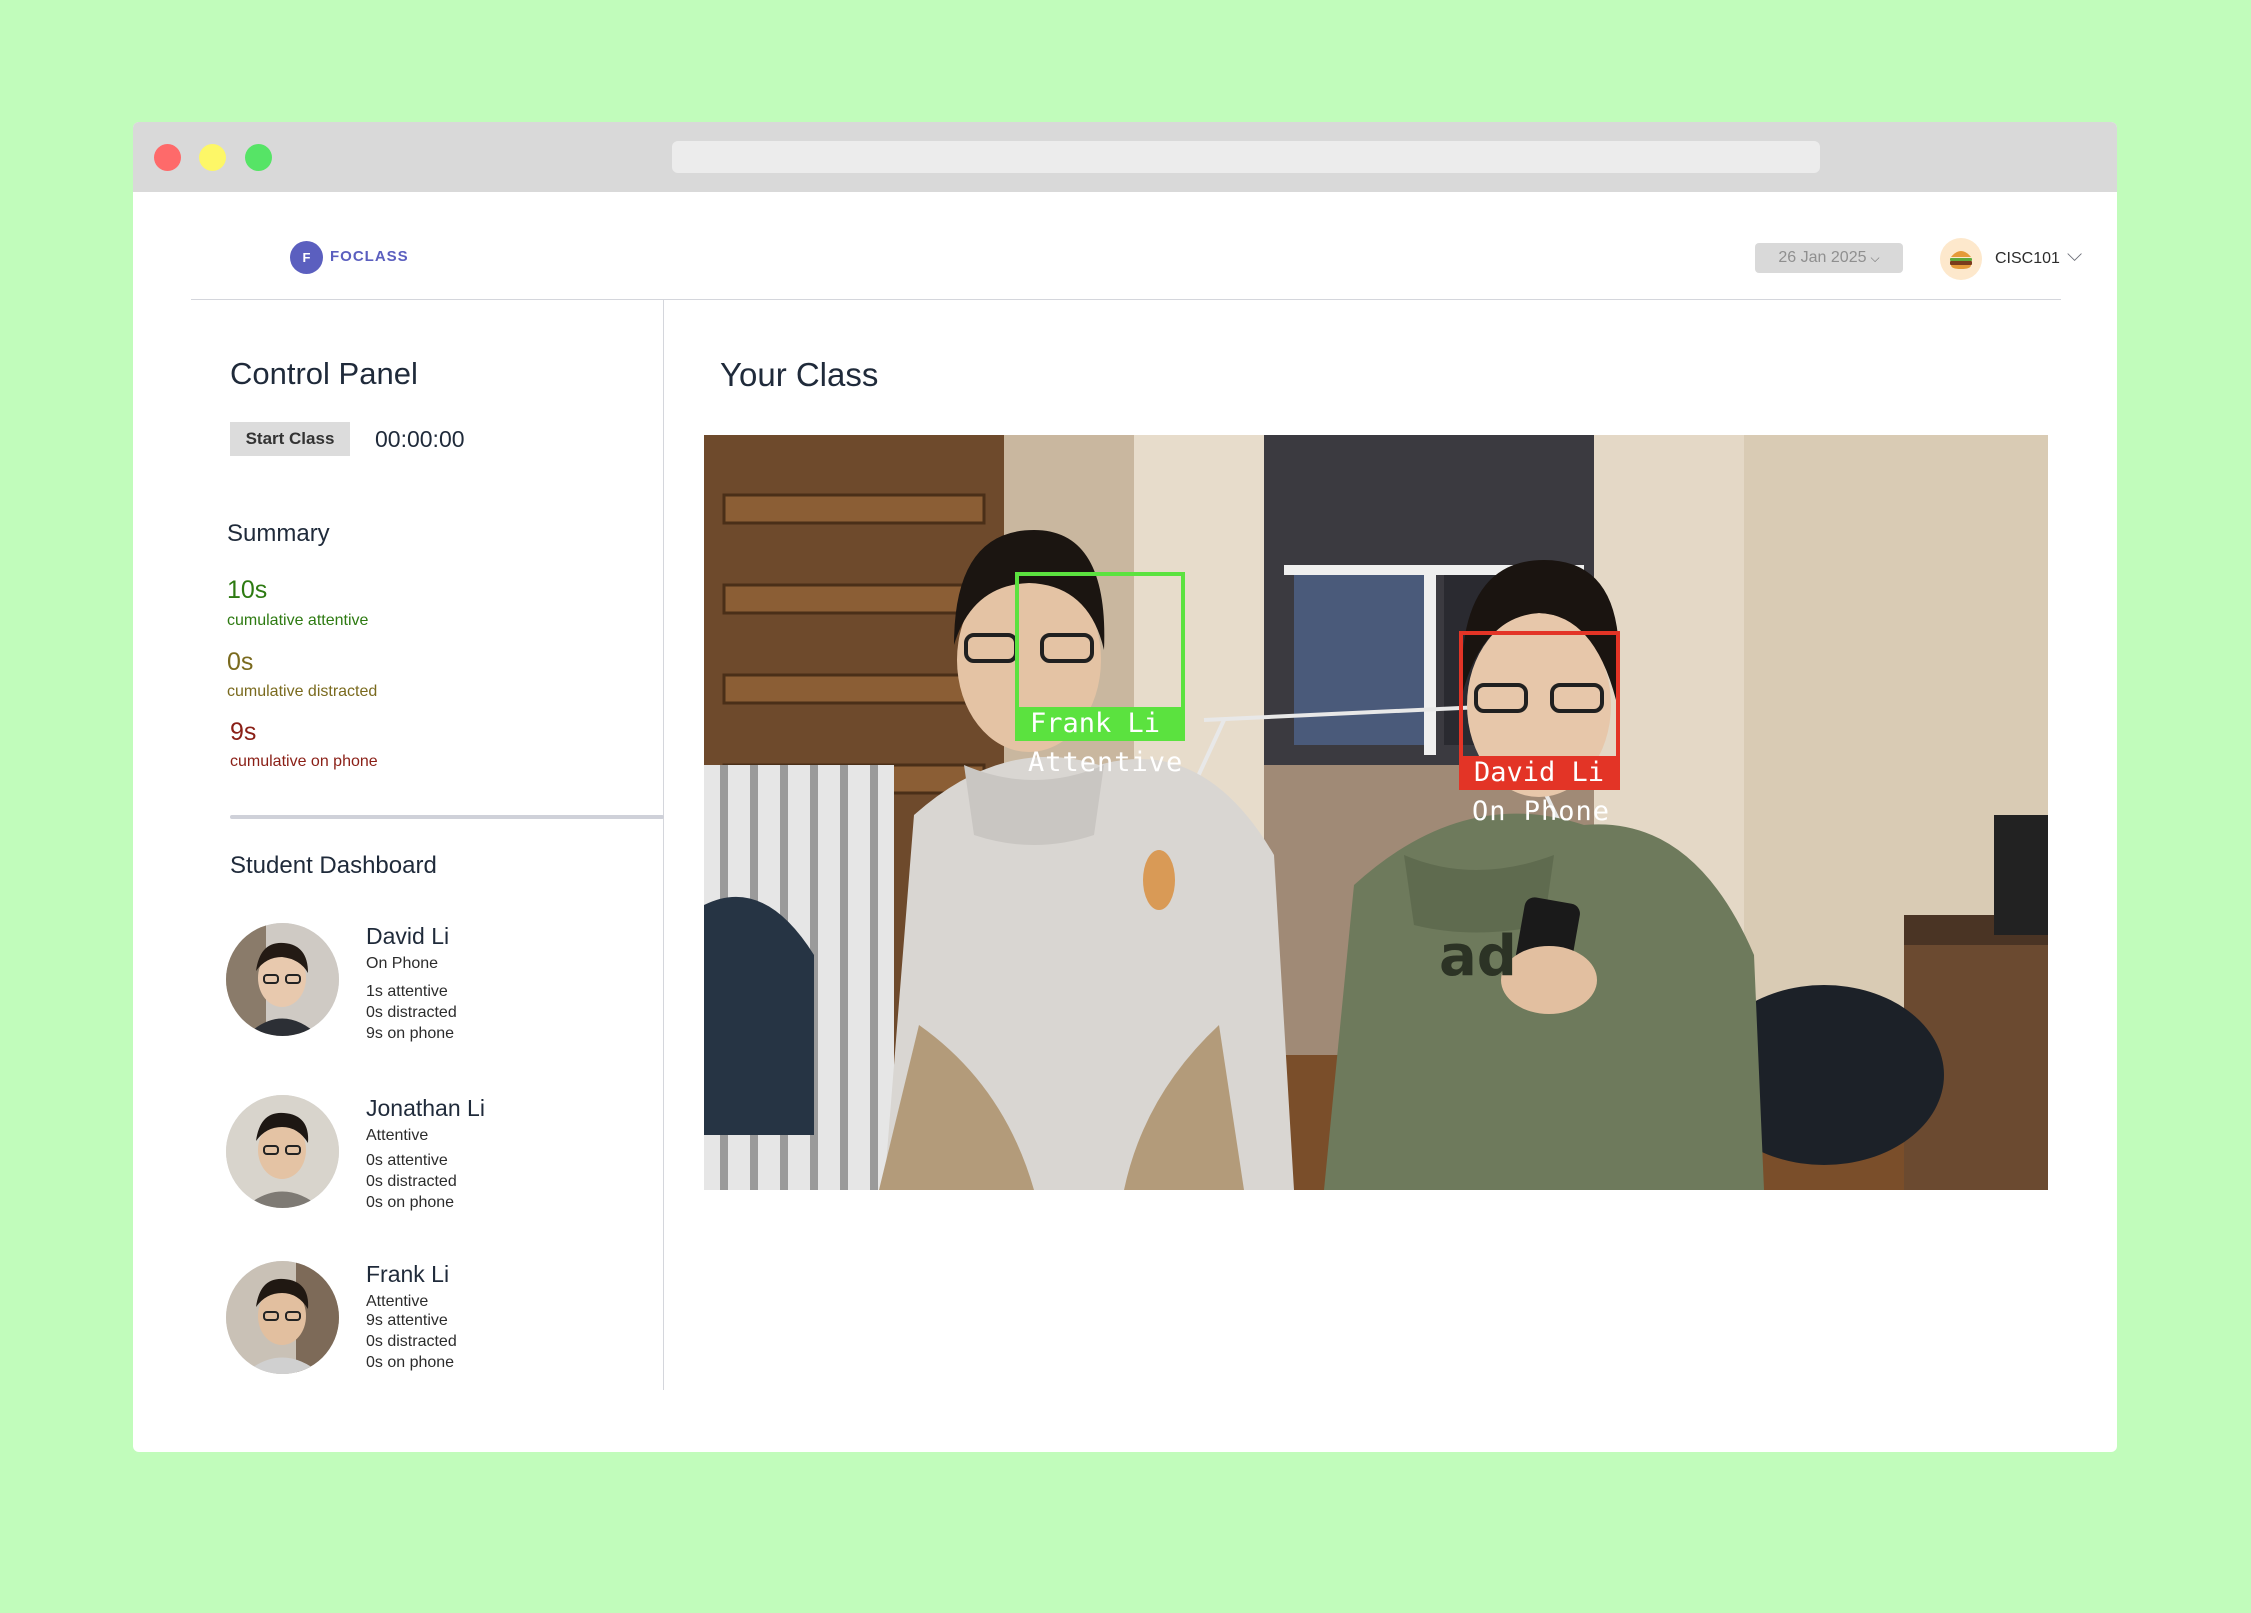 Image resolution: width=2251 pixels, height=1613 pixels. Describe the element at coordinates (298, 620) in the screenshot. I see `cumulative-attentive-label: cumulative attentive` at that location.